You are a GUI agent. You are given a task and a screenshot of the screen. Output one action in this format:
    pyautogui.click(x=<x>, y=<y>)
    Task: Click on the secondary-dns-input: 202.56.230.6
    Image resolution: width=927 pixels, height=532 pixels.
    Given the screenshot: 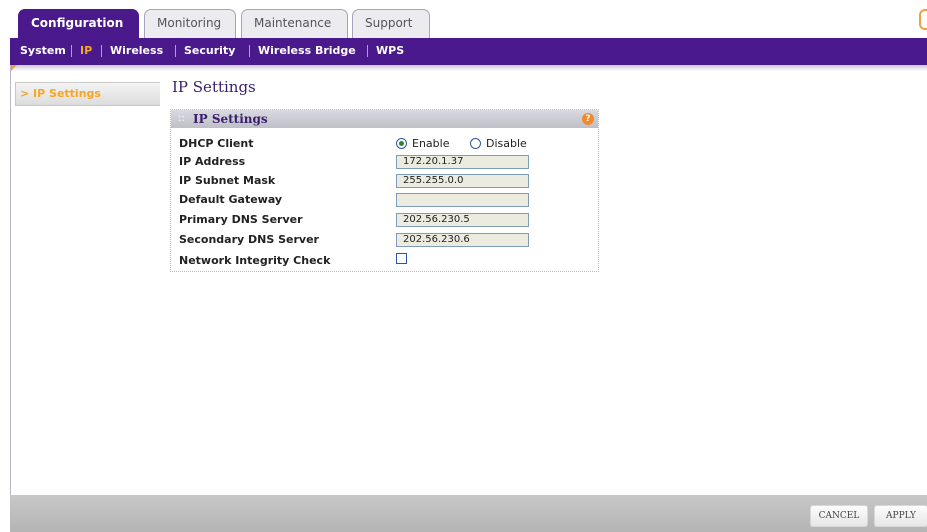 What is the action you would take?
    pyautogui.click(x=462, y=240)
    